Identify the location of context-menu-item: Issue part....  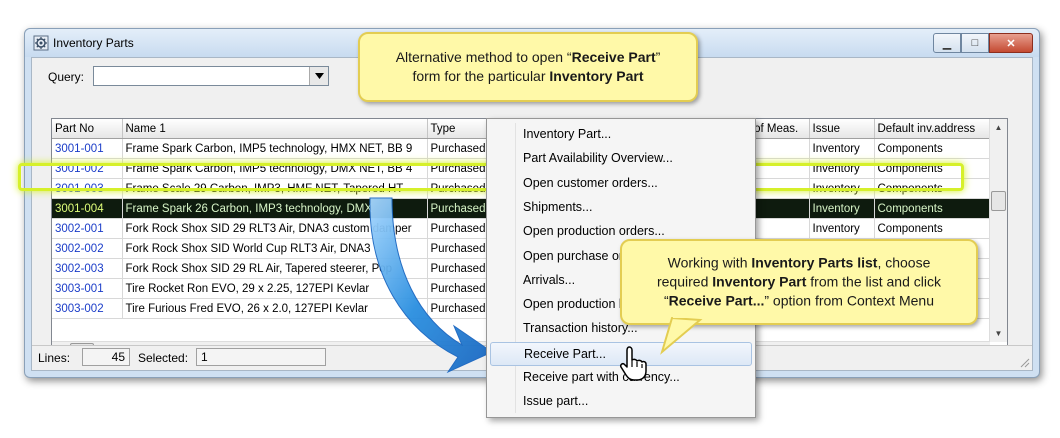
(621, 401).